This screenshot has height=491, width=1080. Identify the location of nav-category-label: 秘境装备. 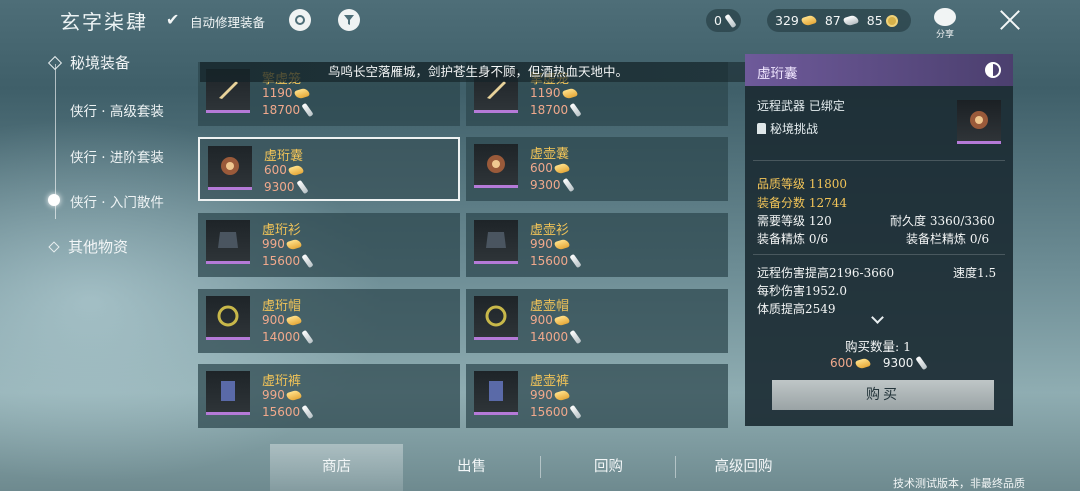
(100, 63).